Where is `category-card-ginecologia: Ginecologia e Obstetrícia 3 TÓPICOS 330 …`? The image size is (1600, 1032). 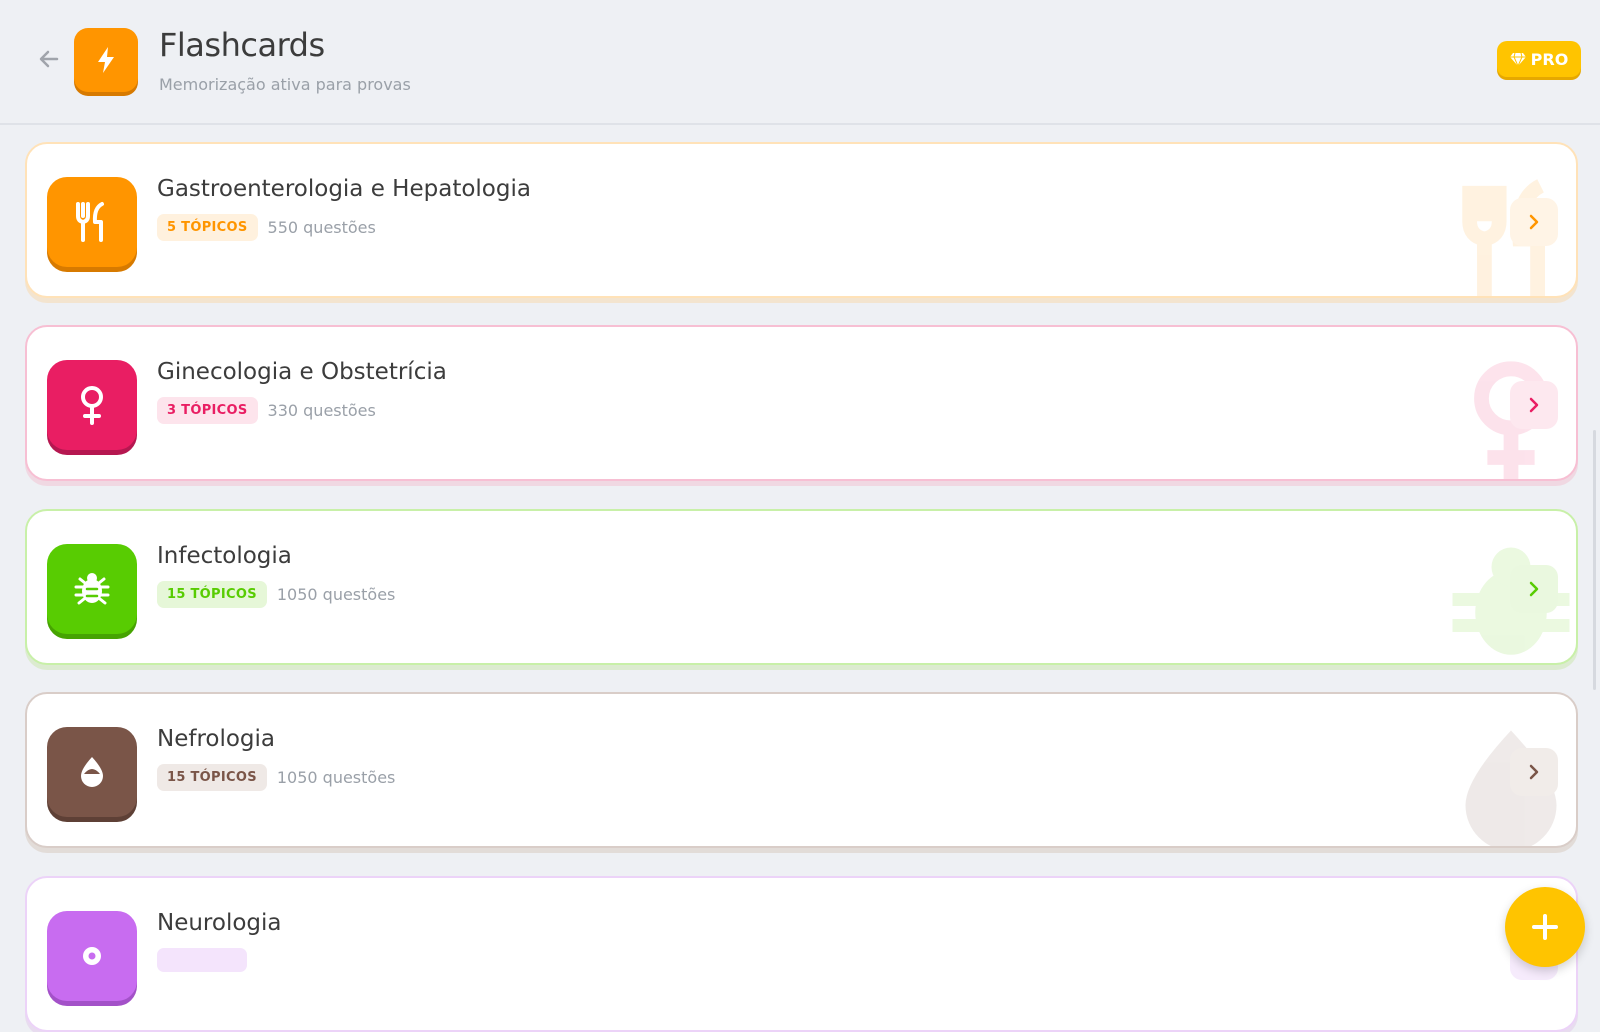
category-card-ginecologia: Ginecologia e Obstetrícia 3 TÓPICOS 330 … is located at coordinates (801, 403).